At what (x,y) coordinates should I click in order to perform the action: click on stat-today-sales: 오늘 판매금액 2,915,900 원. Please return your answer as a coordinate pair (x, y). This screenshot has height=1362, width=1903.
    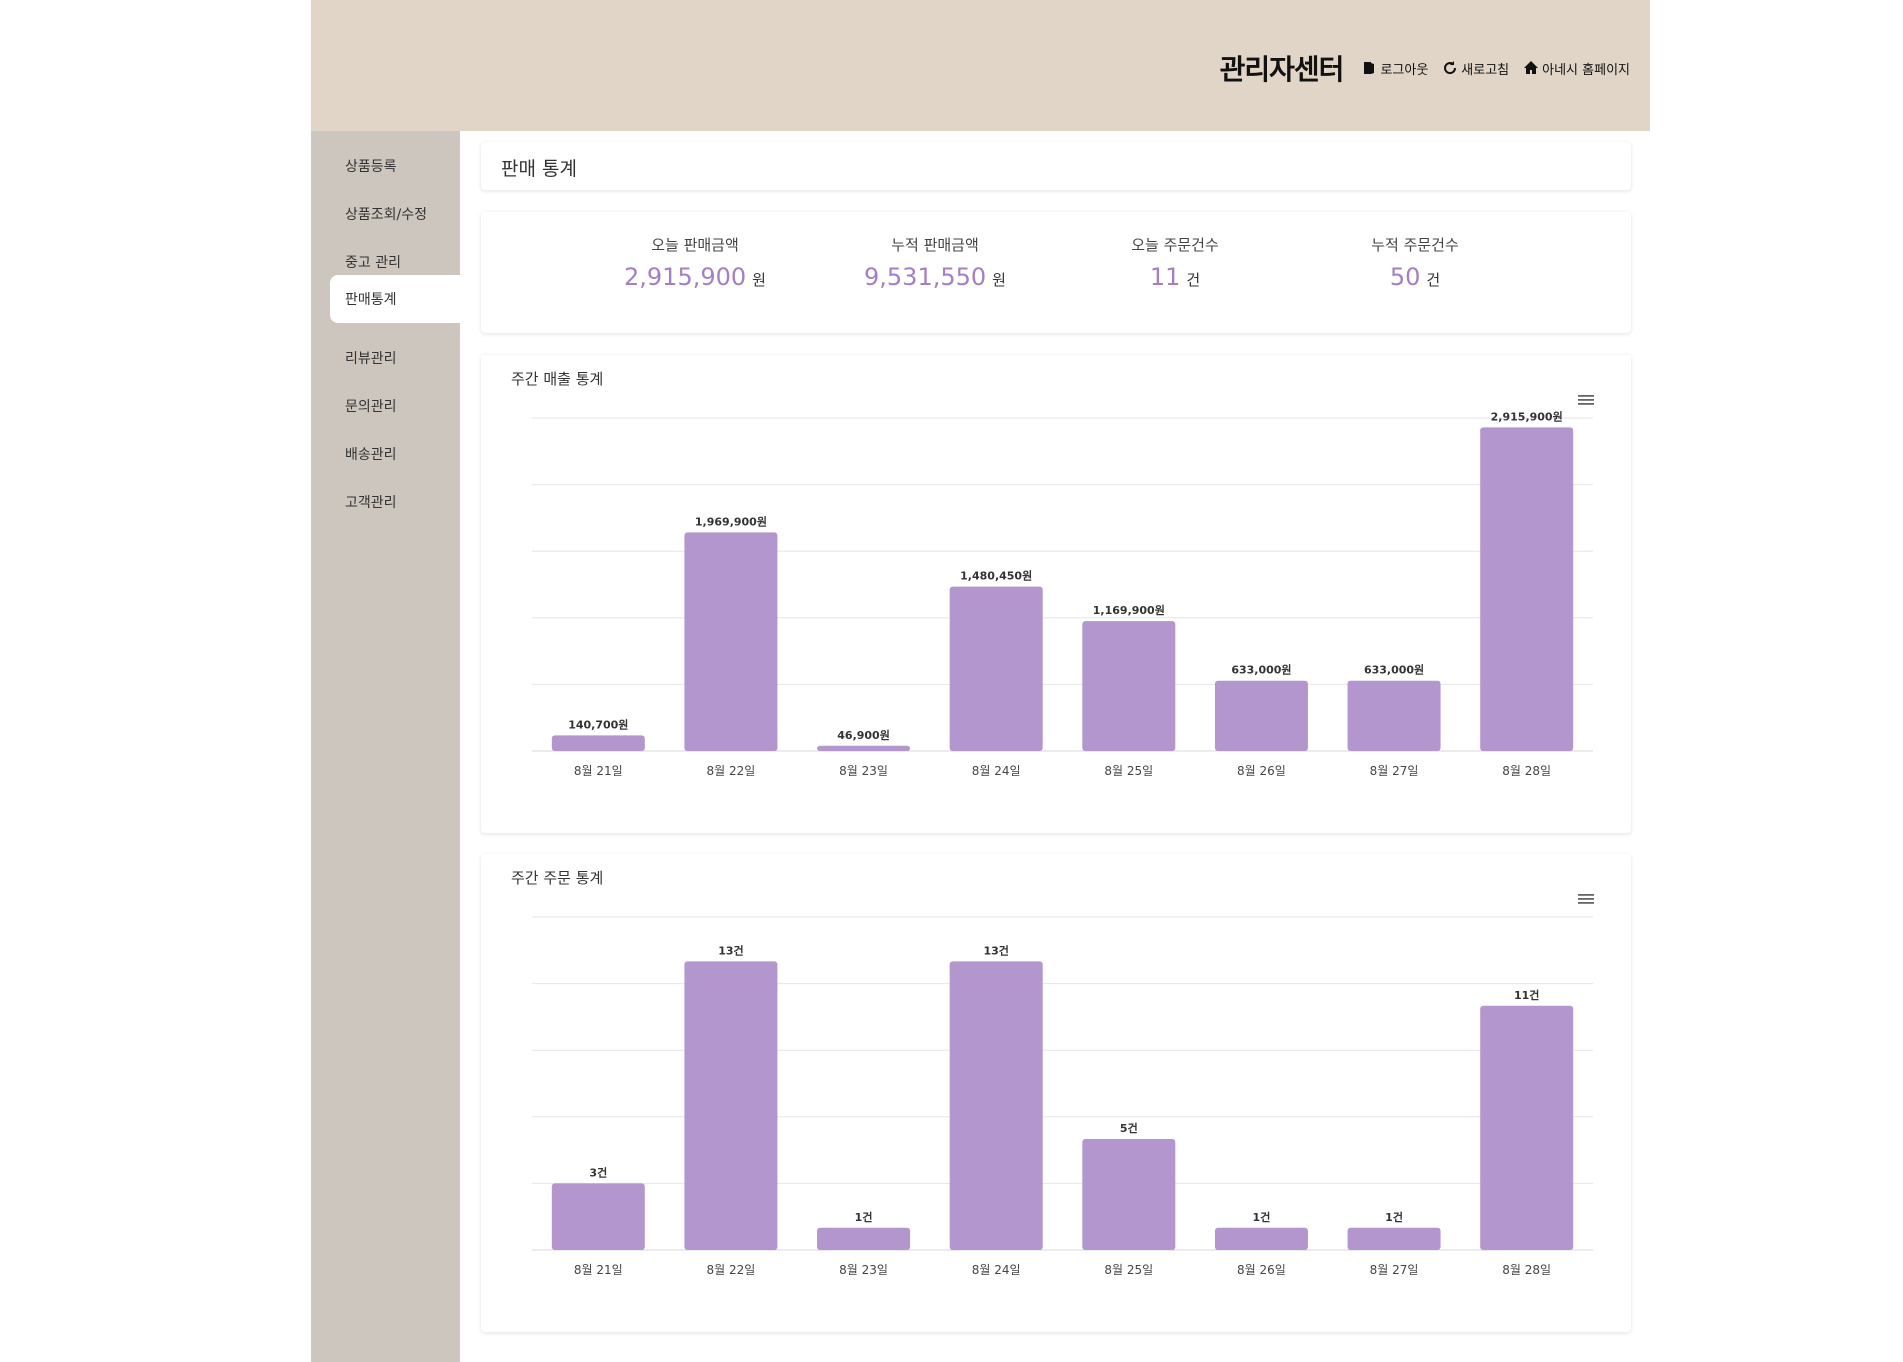
    Looking at the image, I should click on (695, 262).